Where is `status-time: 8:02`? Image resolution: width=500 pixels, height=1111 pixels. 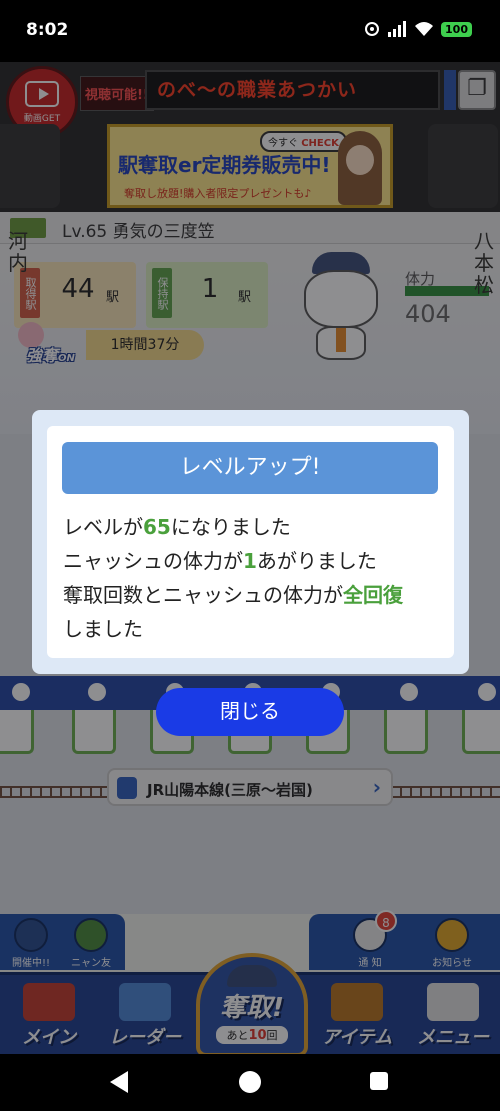
status-time: 8:02 is located at coordinates (47, 30).